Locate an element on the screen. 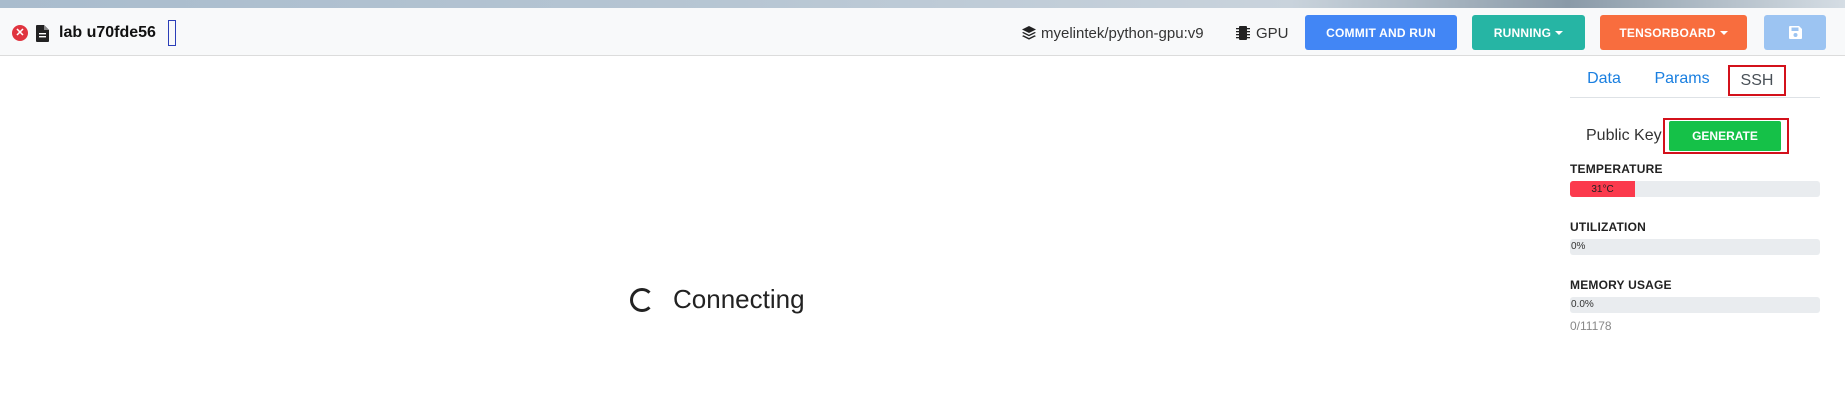 The width and height of the screenshot is (1845, 402). temperature-bar-fill: 31°C is located at coordinates (1602, 189).